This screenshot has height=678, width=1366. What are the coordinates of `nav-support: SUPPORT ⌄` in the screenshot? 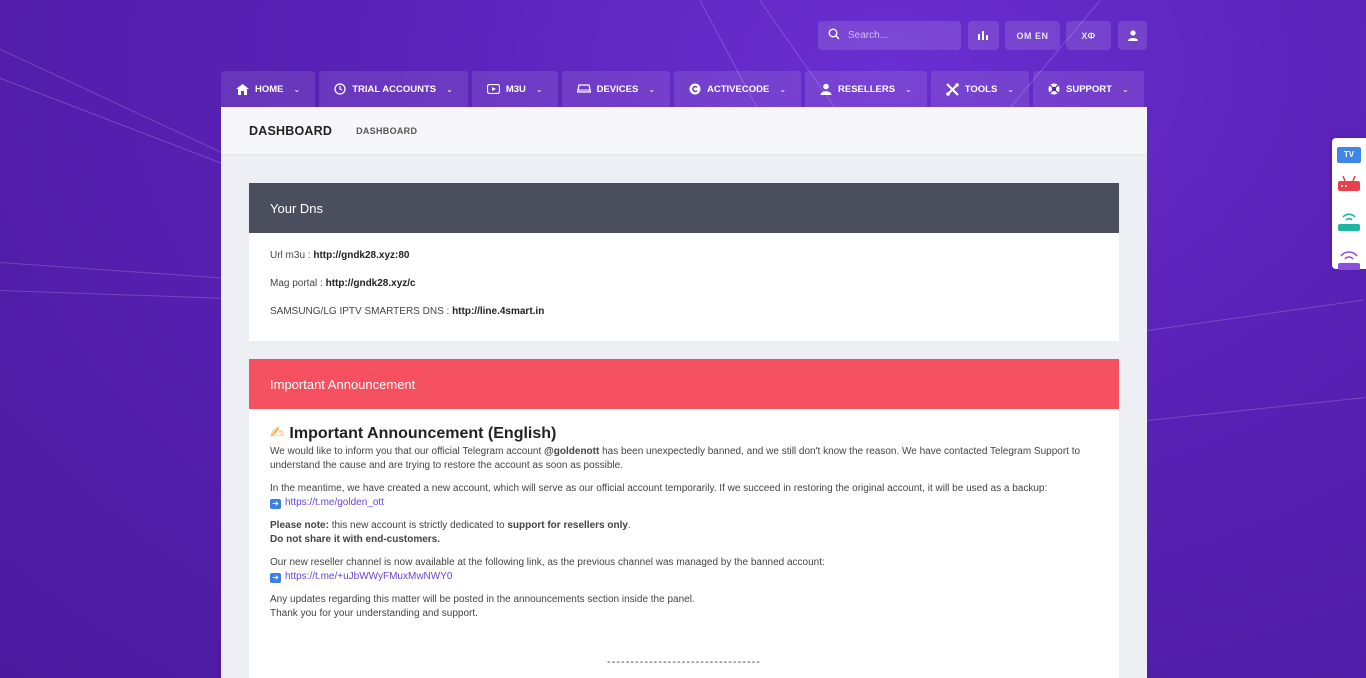 It's located at (1088, 89).